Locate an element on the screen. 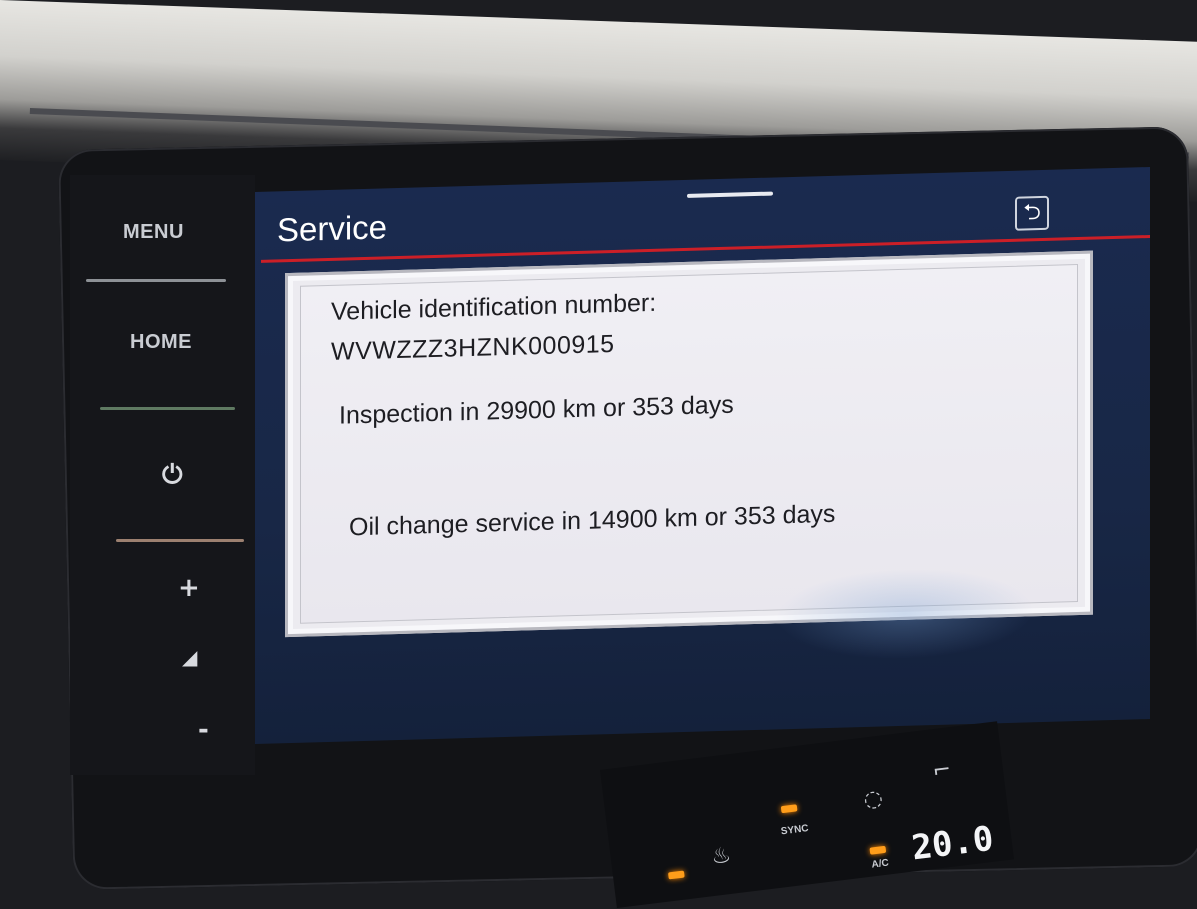  seat-heat-icon: ♨ is located at coordinates (721, 856).